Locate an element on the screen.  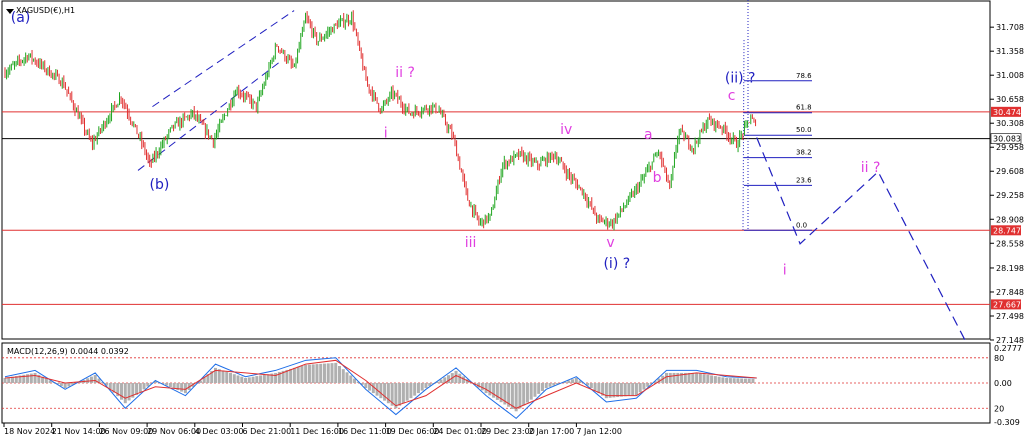
time-tick-label: 21 Nov 14:00 is located at coordinates (79, 431).